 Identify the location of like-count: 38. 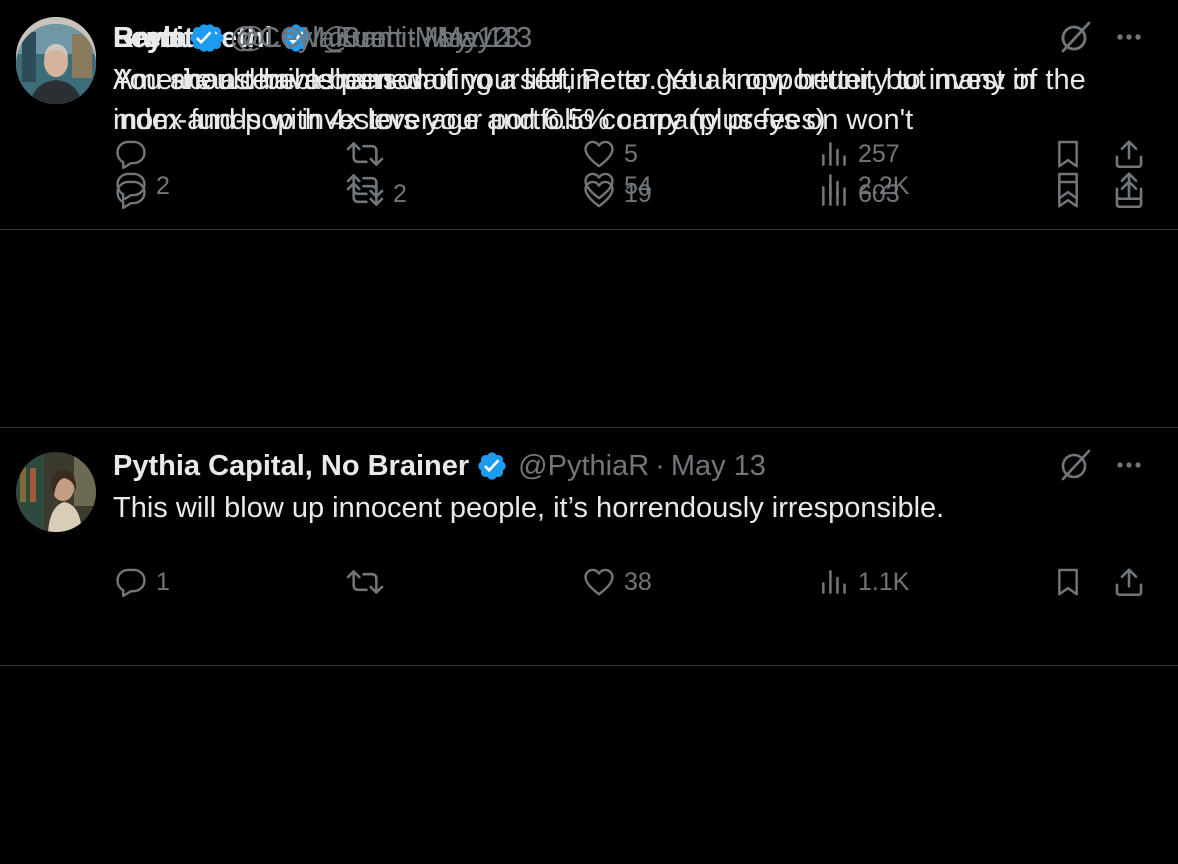
(638, 581).